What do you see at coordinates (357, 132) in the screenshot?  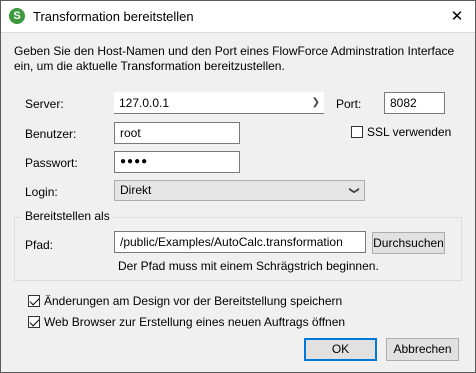 I see `ssl-checkbox` at bounding box center [357, 132].